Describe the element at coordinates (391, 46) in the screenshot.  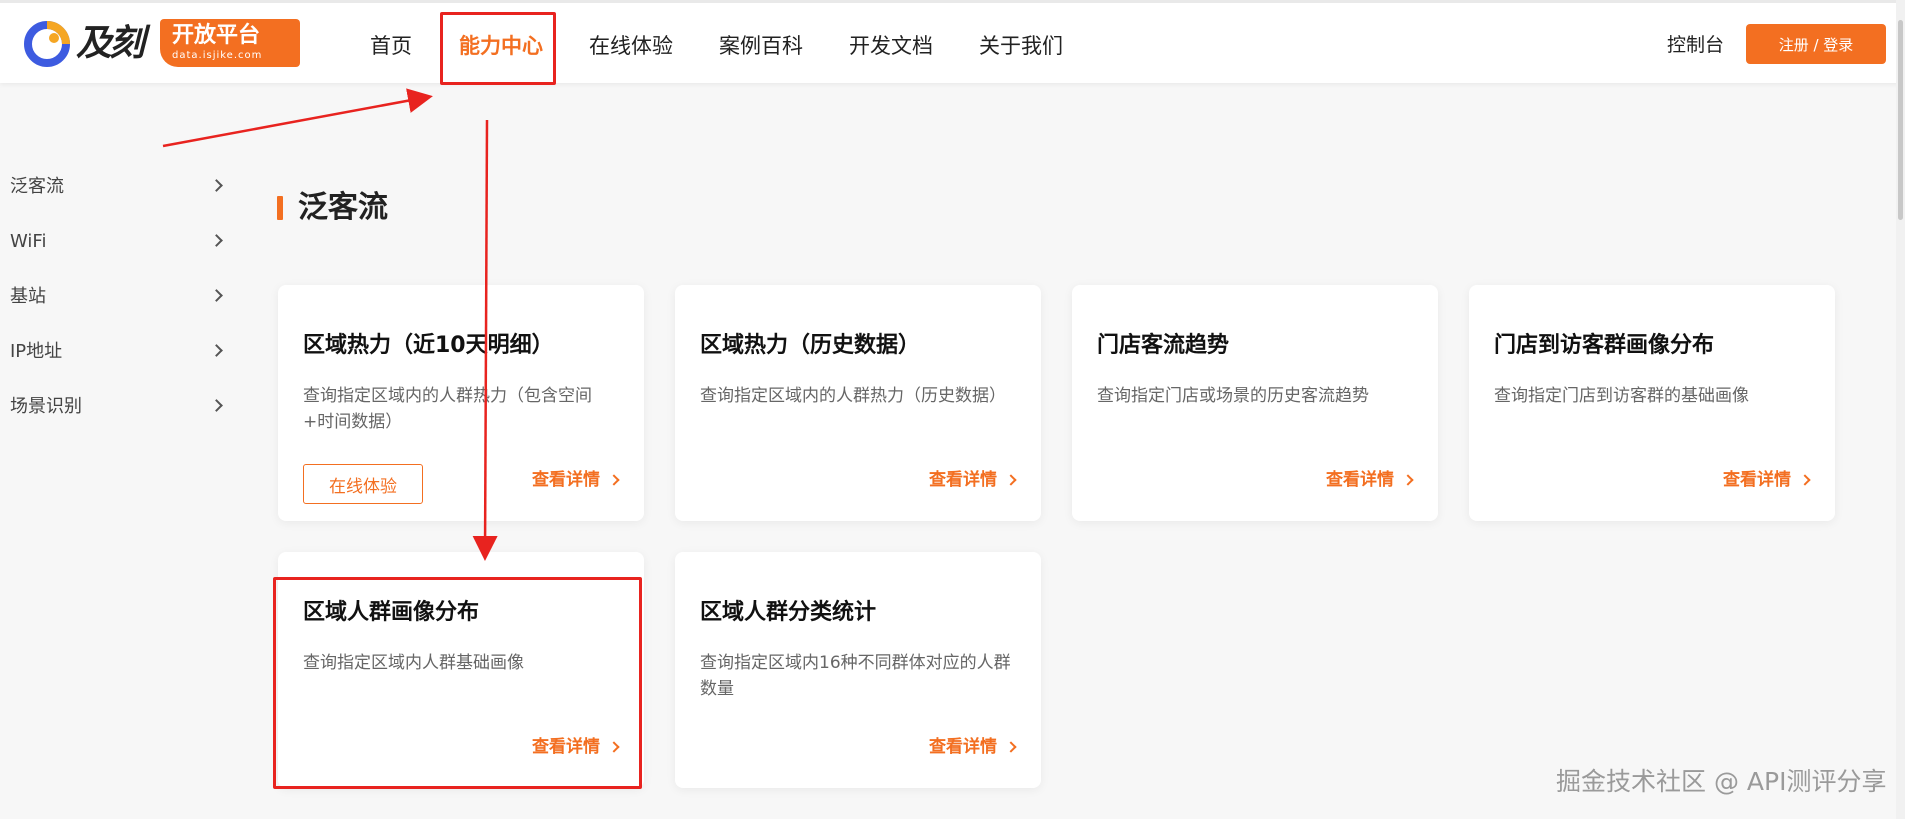
I see `nav-home: 首页` at that location.